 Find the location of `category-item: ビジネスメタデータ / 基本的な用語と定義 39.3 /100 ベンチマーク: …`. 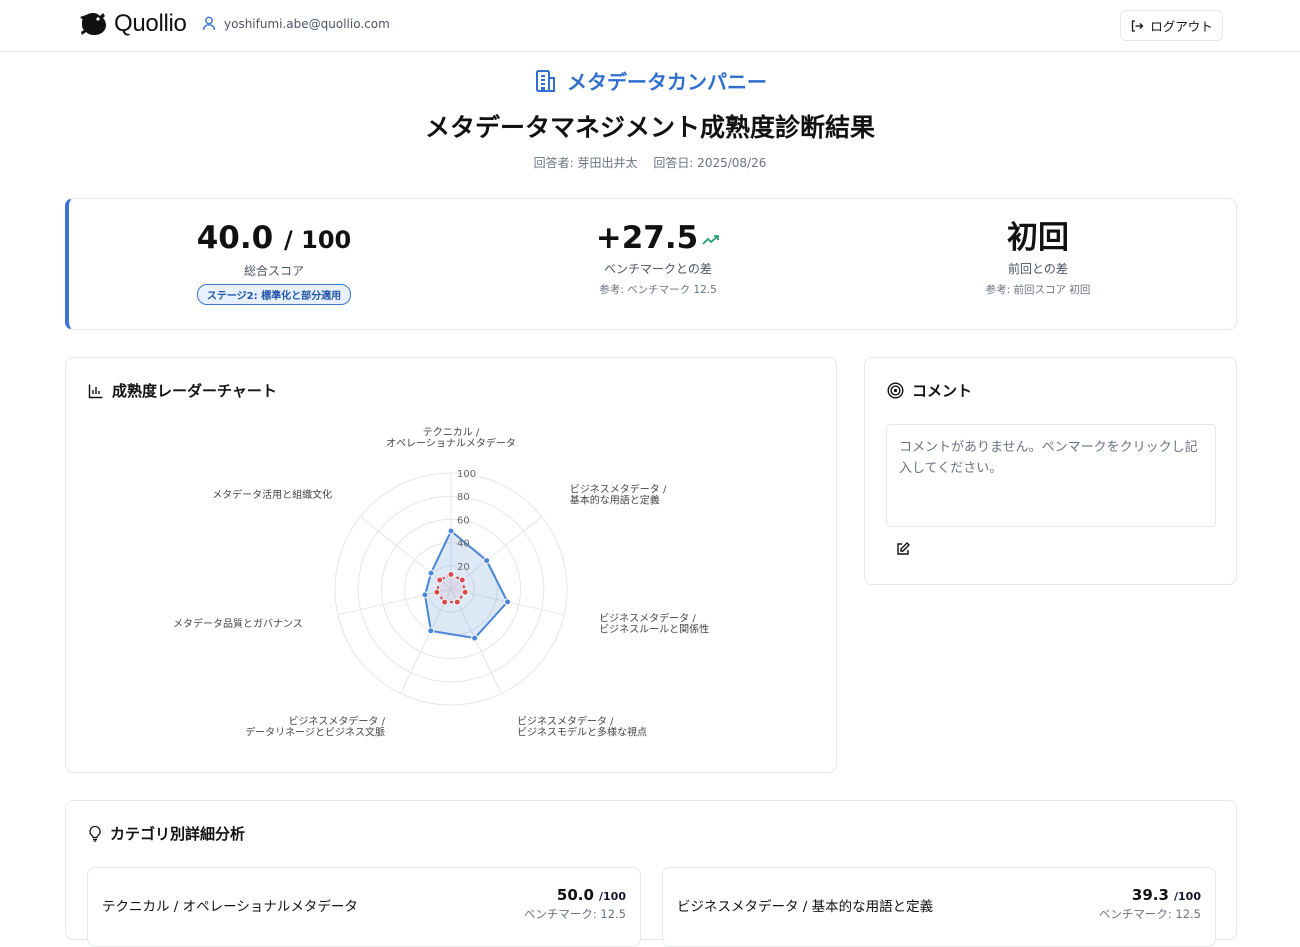

category-item: ビジネスメタデータ / 基本的な用語と定義 39.3 /100 ベンチマーク: … is located at coordinates (939, 907).